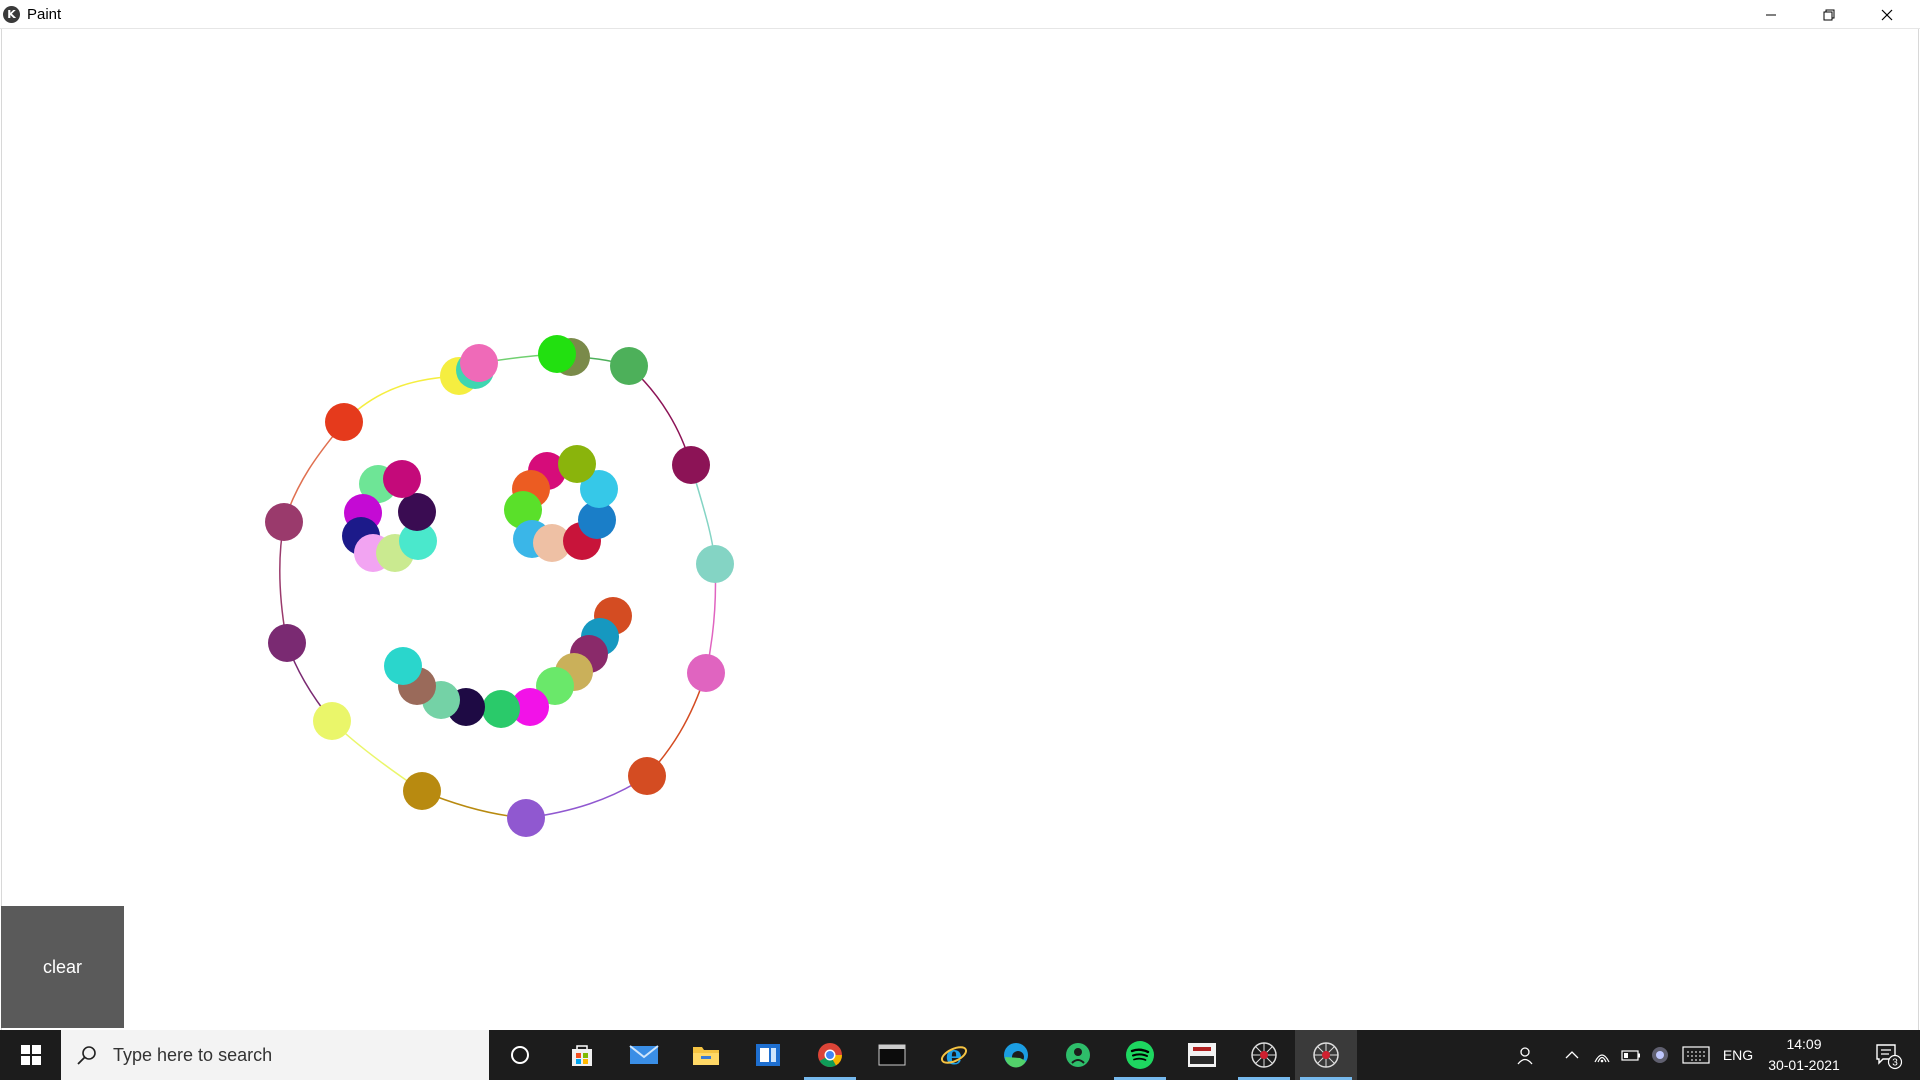 This screenshot has height=1080, width=1920. What do you see at coordinates (1804, 1065) in the screenshot?
I see `clock-date: 30-01-2021` at bounding box center [1804, 1065].